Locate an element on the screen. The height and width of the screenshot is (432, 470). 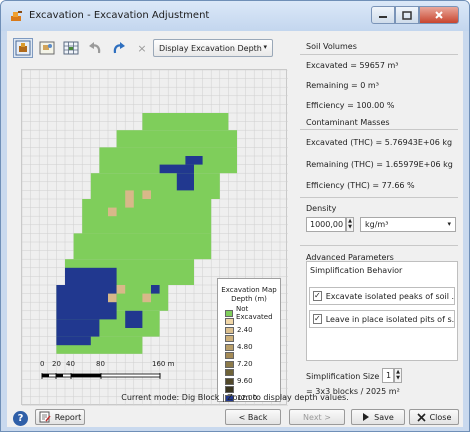
redo-button is located at coordinates (119, 48).